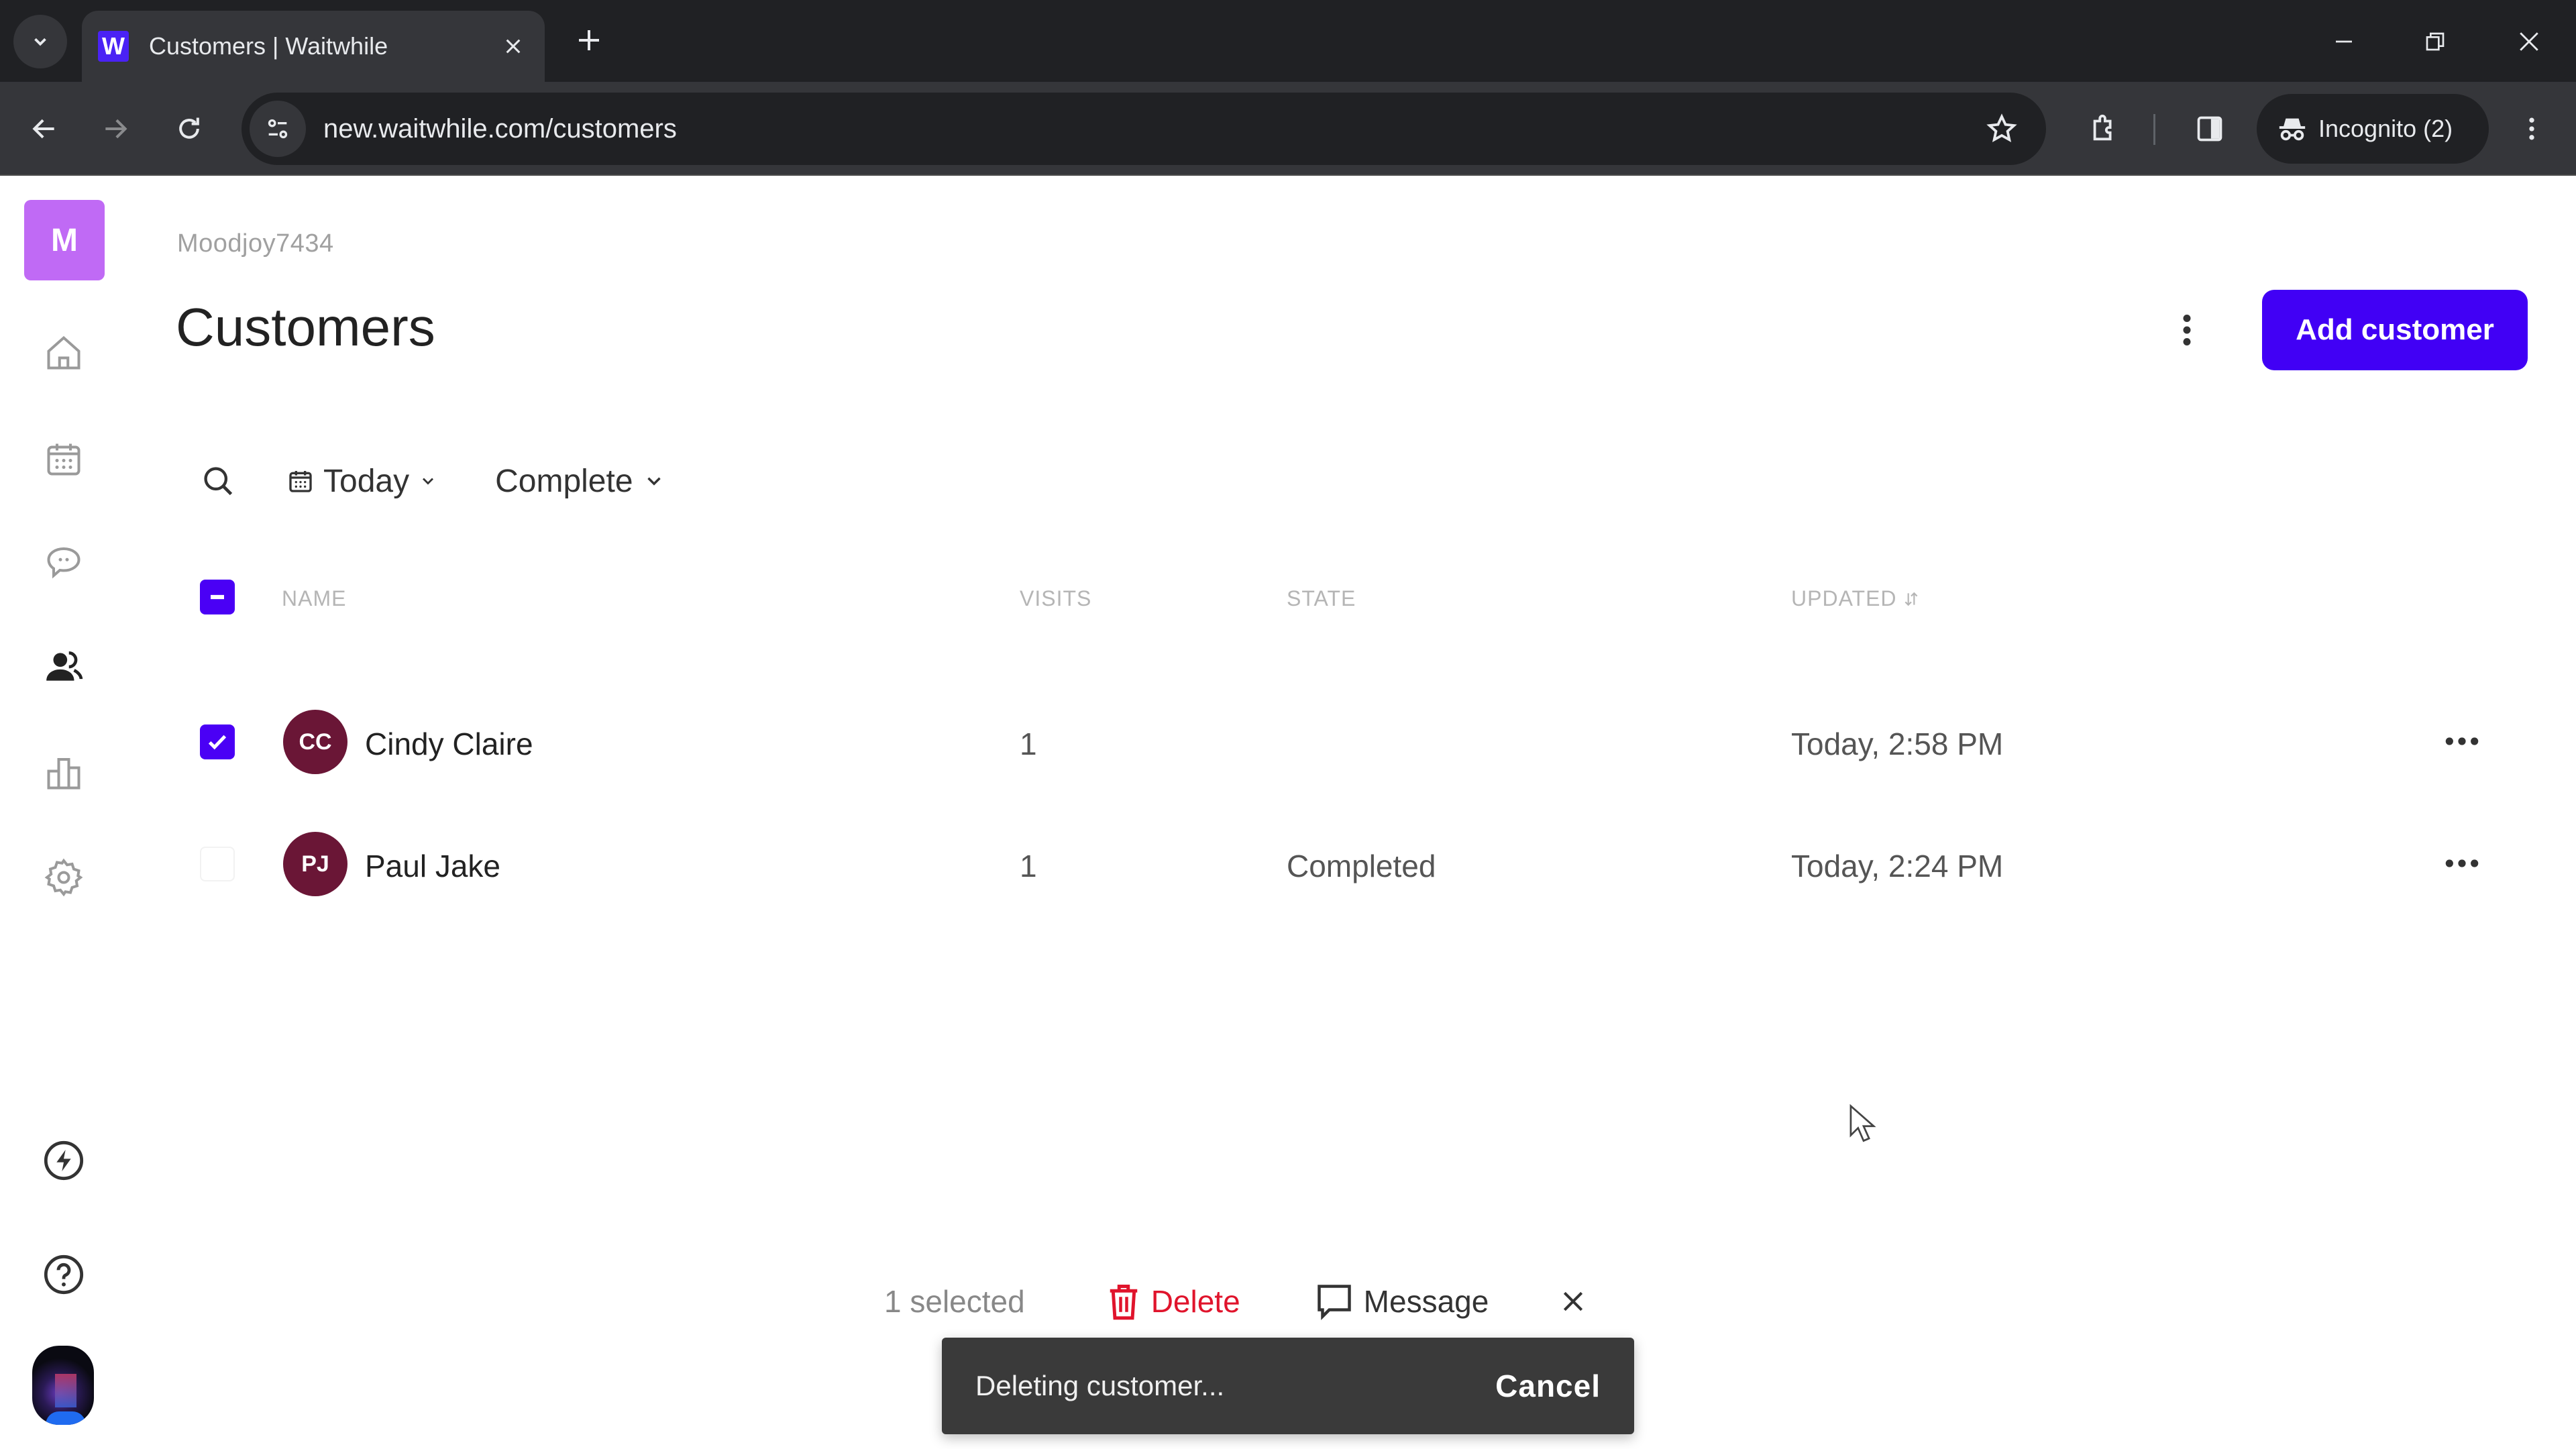  I want to click on column-header-visits: VISITS, so click(1055, 598).